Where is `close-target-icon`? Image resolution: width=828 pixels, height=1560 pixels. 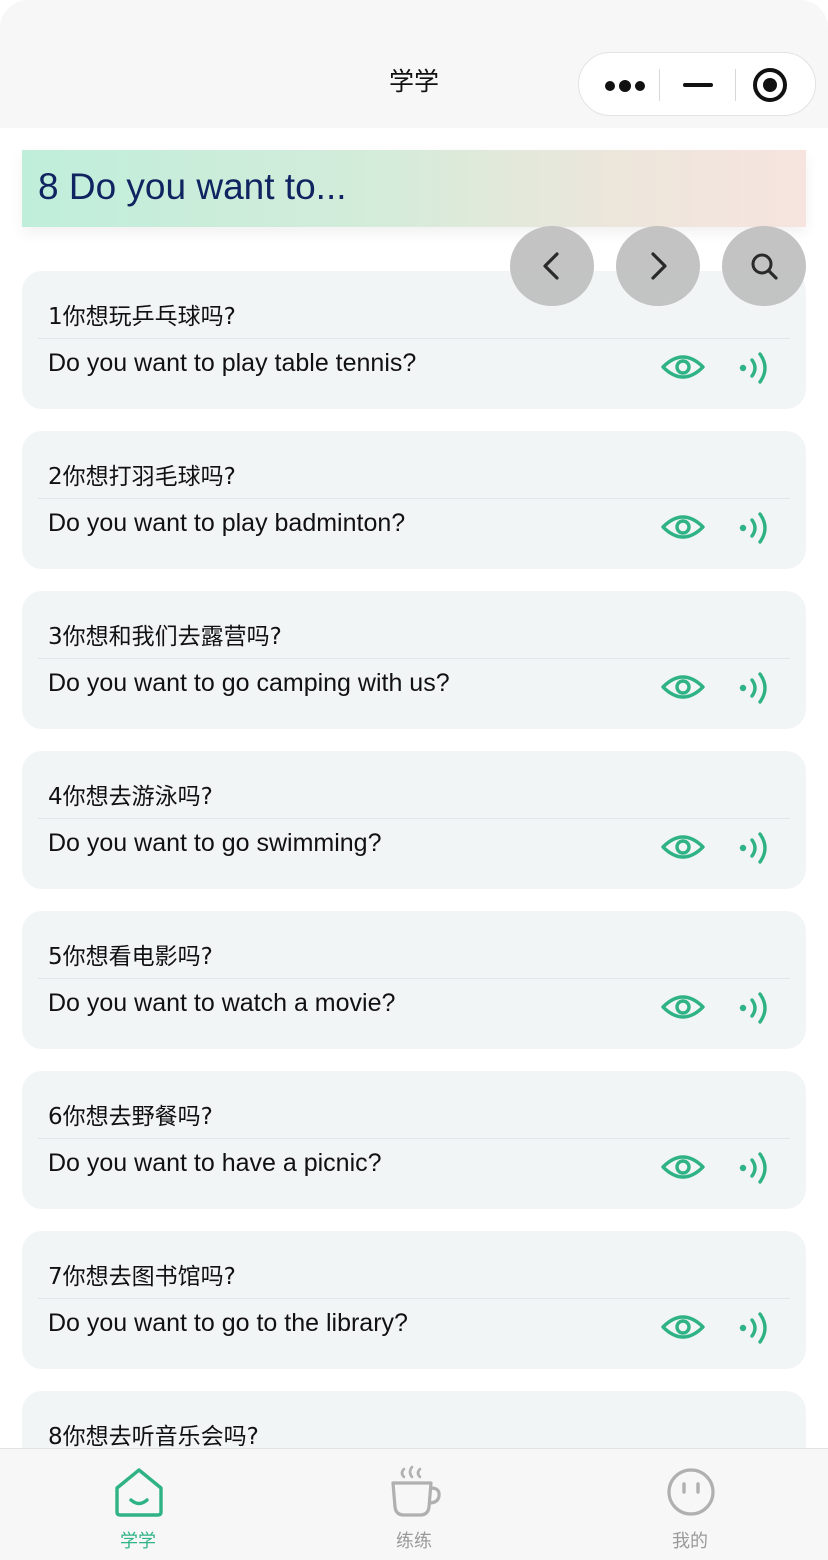 close-target-icon is located at coordinates (770, 85).